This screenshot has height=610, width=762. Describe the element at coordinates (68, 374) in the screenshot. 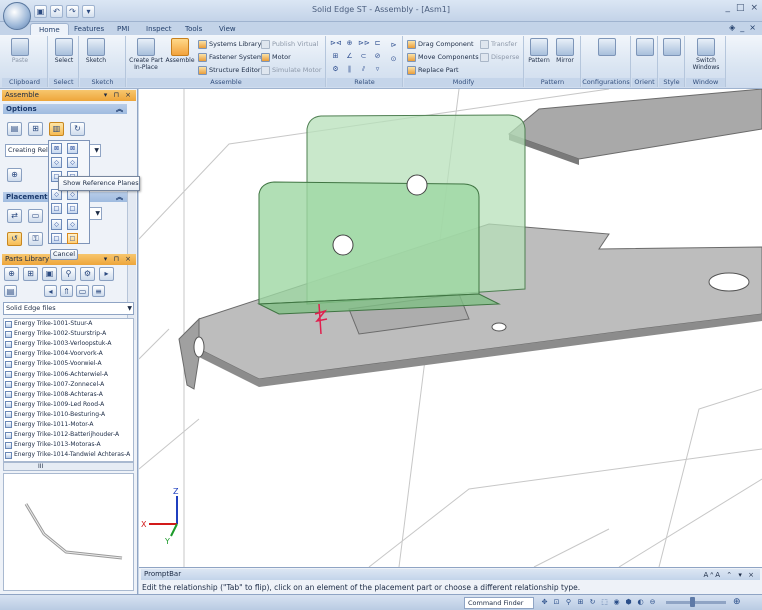

I see `file-list-item: Energy Trike-1006-Achterwiel-A` at that location.